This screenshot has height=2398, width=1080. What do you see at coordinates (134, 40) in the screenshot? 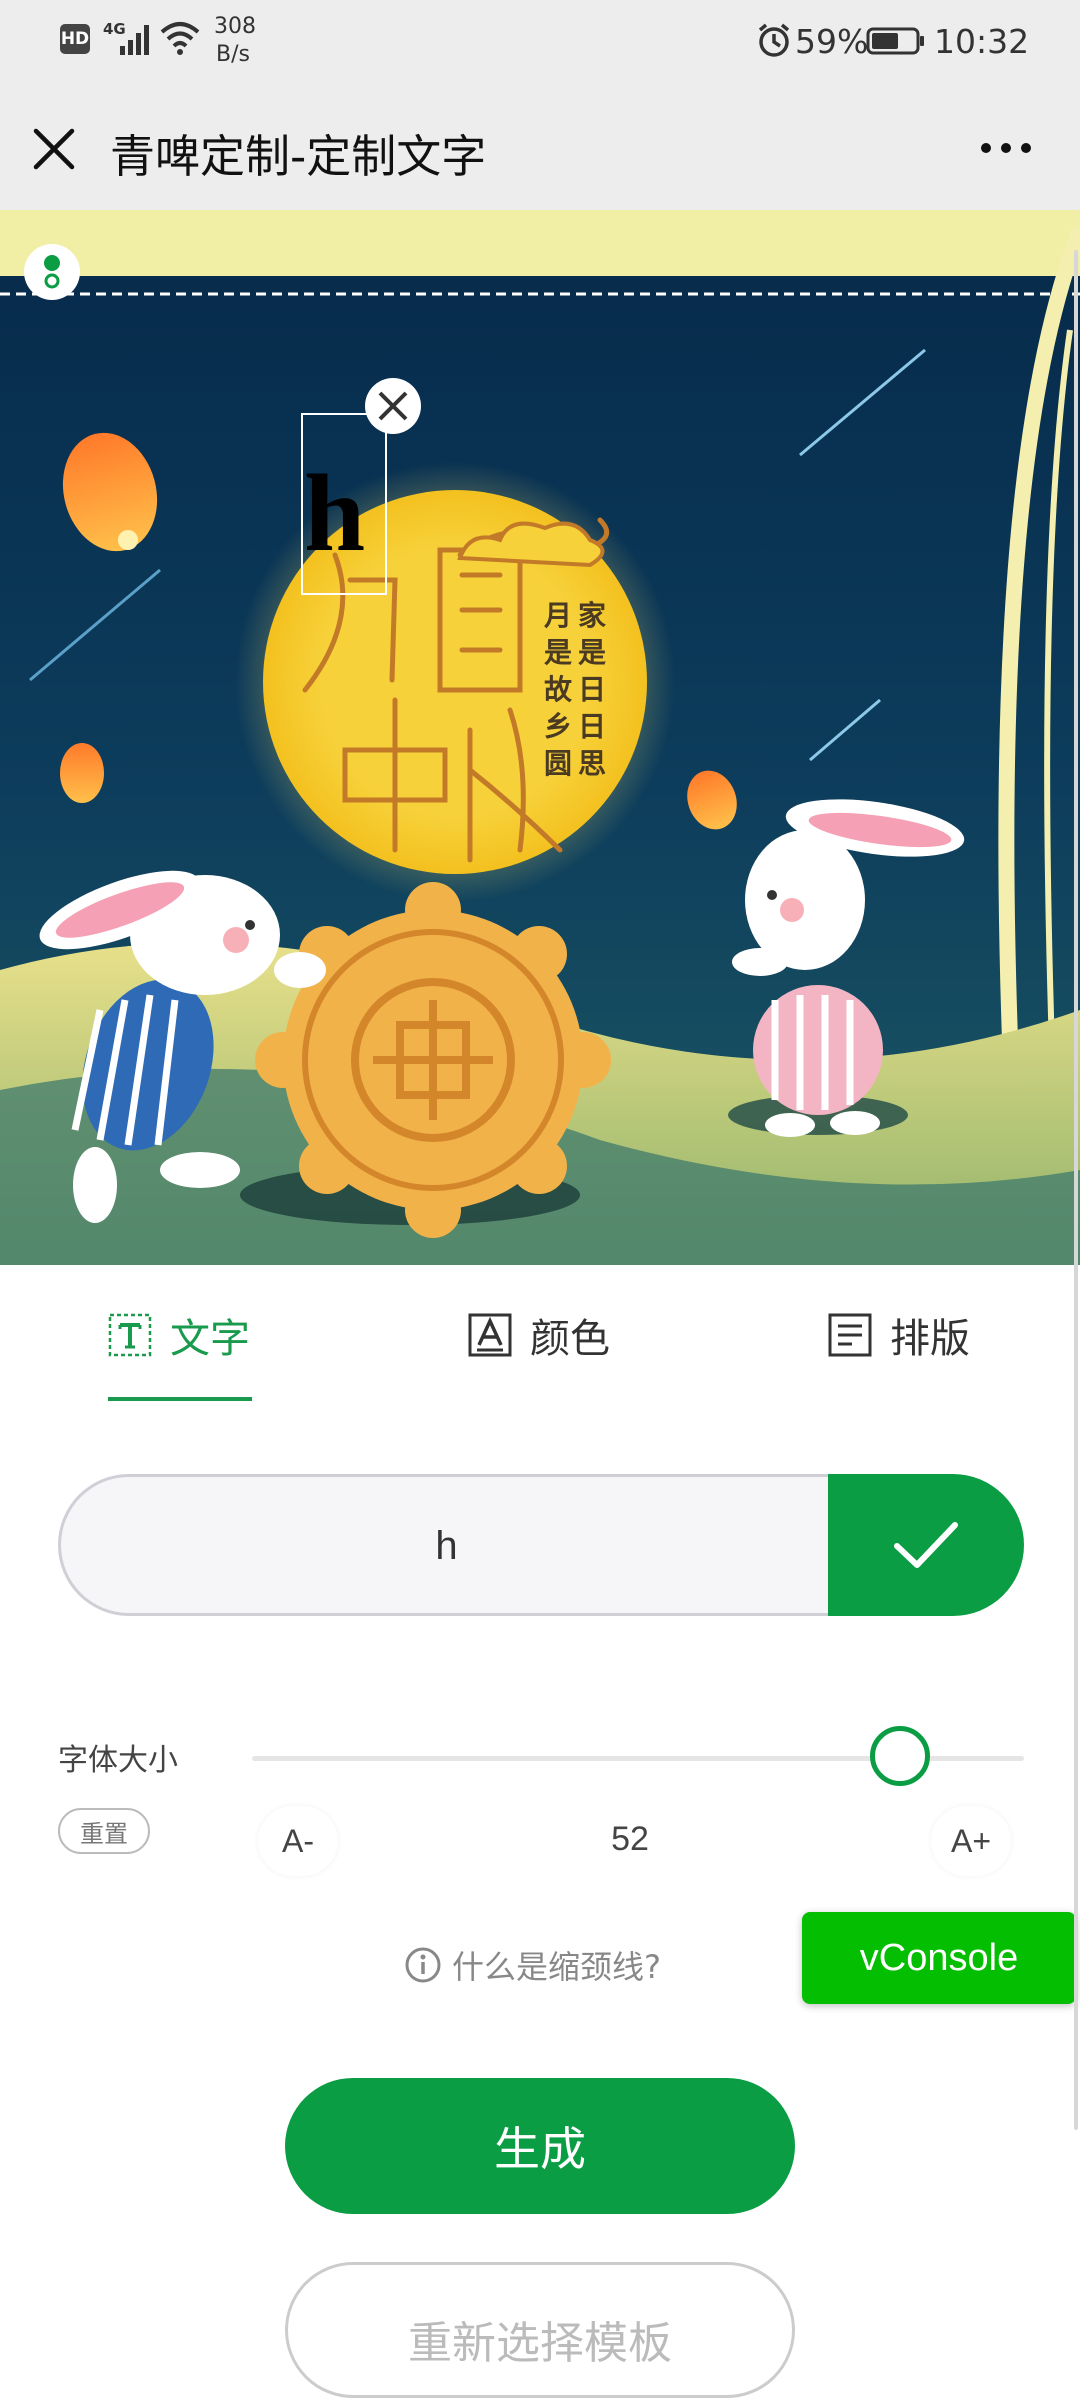
I see `signal-icon` at bounding box center [134, 40].